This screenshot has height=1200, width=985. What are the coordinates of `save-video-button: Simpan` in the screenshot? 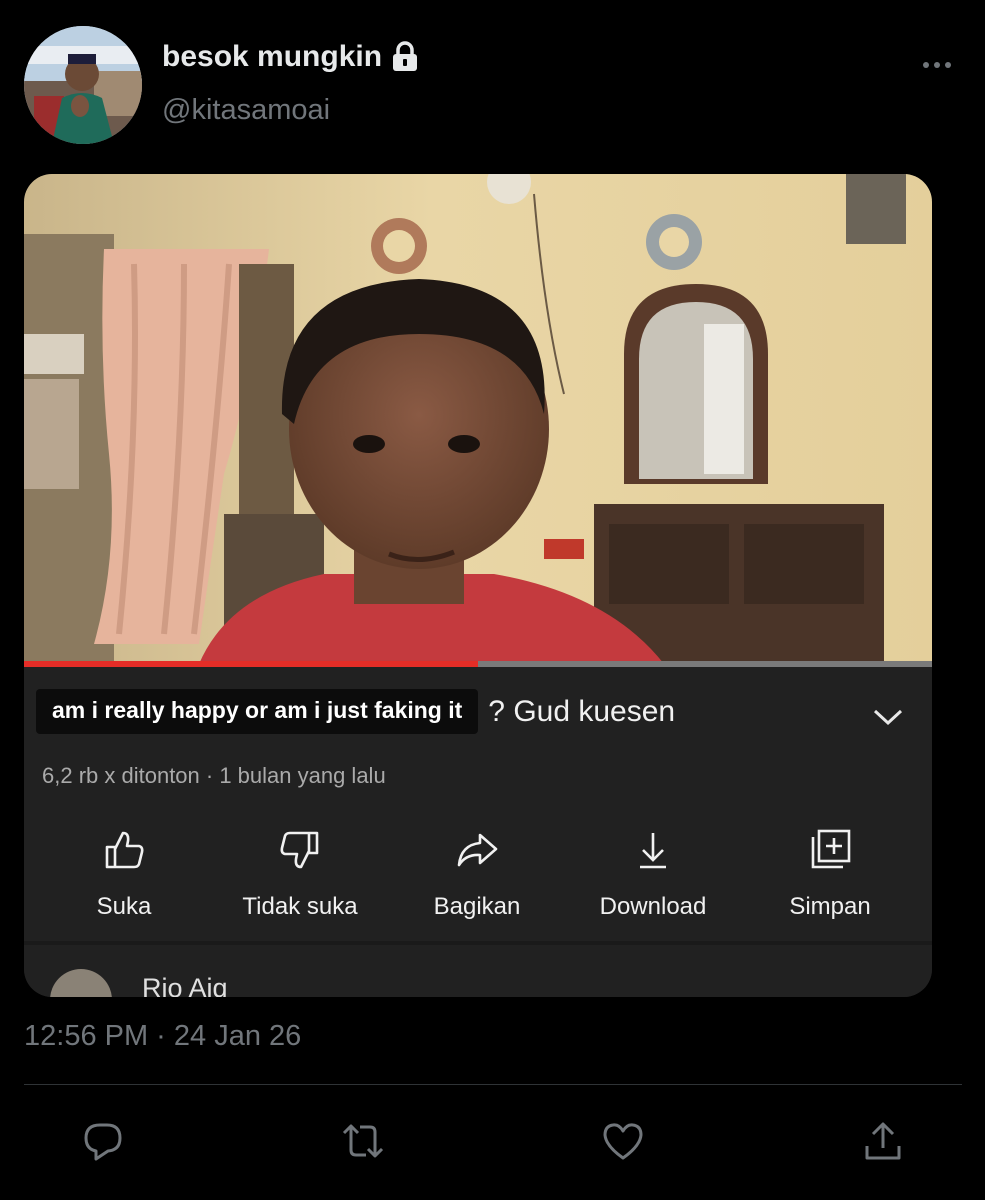 It's located at (830, 874).